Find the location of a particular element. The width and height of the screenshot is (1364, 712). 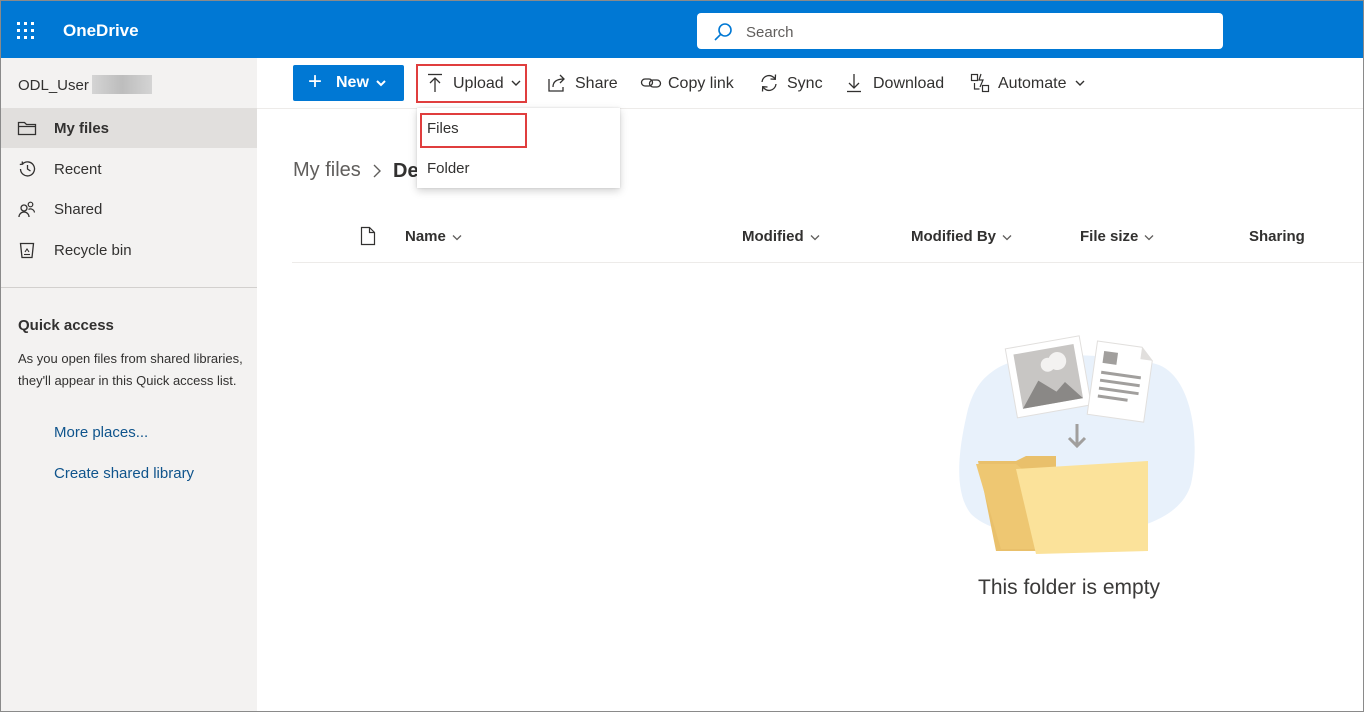

chevron-right-icon is located at coordinates (377, 171).